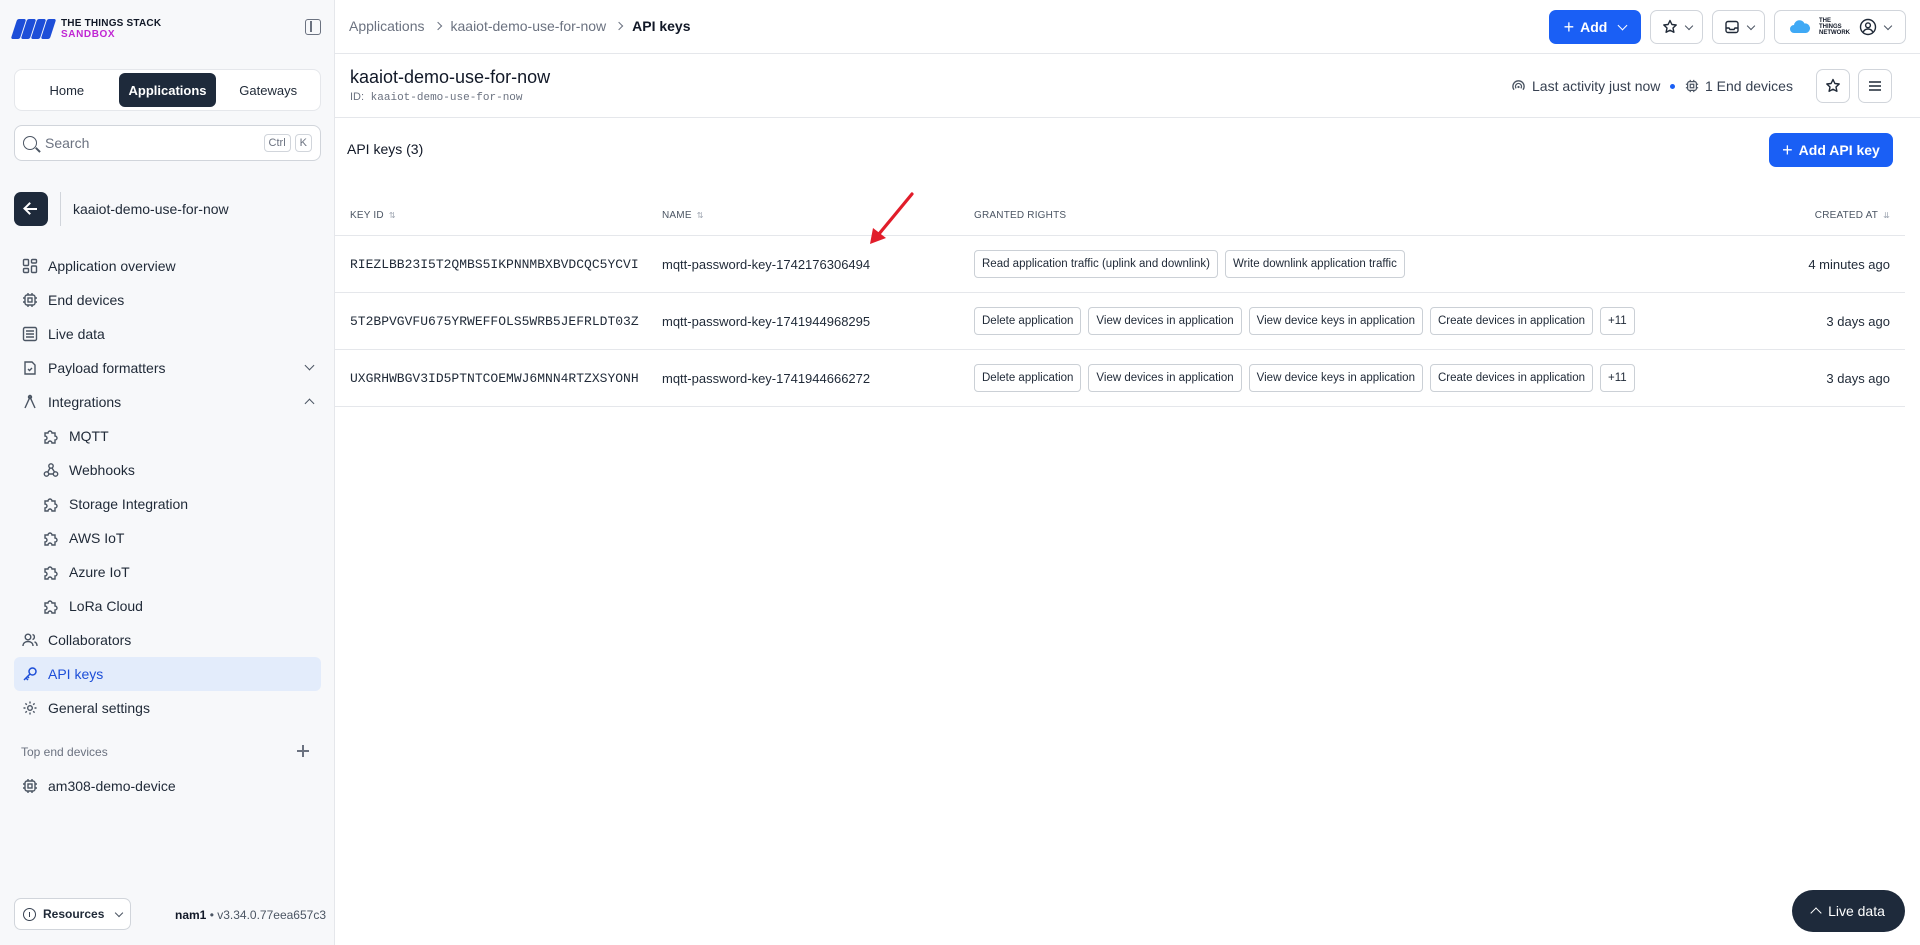 Image resolution: width=1920 pixels, height=945 pixels. I want to click on info-icon, so click(29, 914).